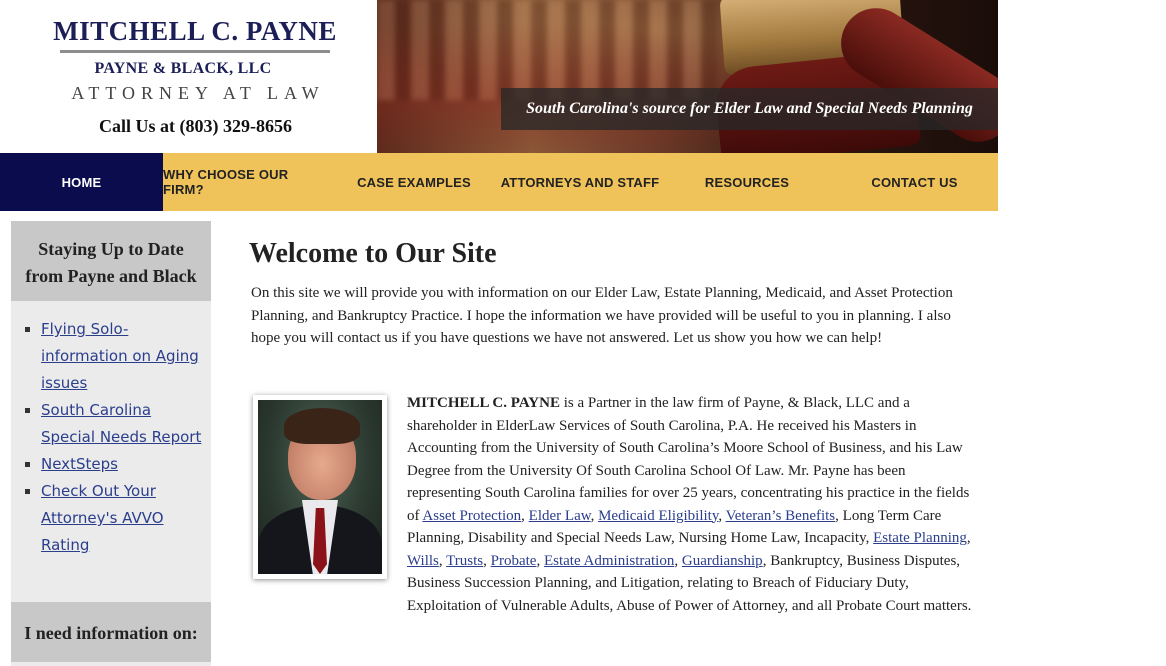 This screenshot has height=666, width=1166. What do you see at coordinates (658, 516) in the screenshot?
I see `link-medicaid-eligibility: Medicaid Eligibility` at bounding box center [658, 516].